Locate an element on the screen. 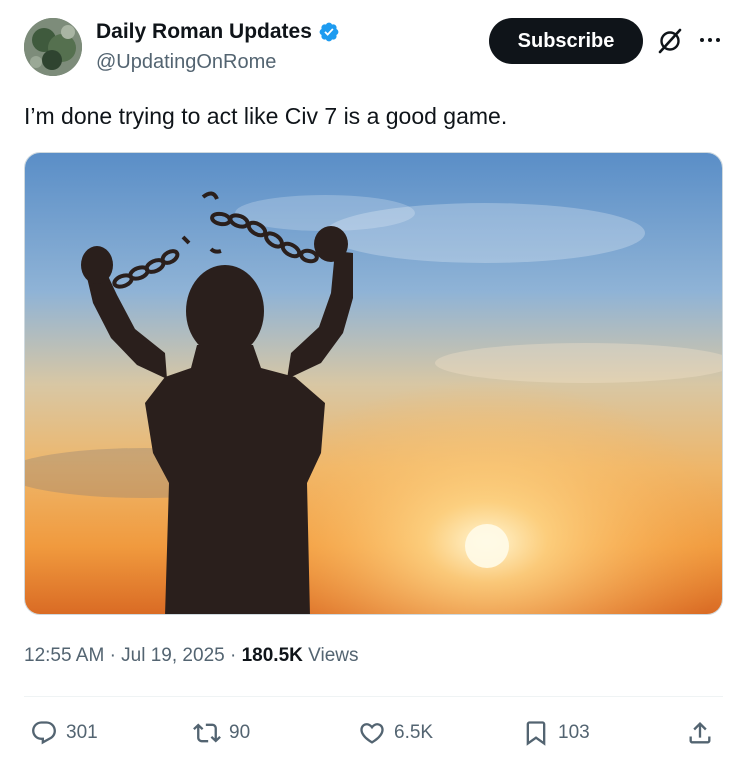 This screenshot has height=770, width=748. avatar is located at coordinates (53, 47).